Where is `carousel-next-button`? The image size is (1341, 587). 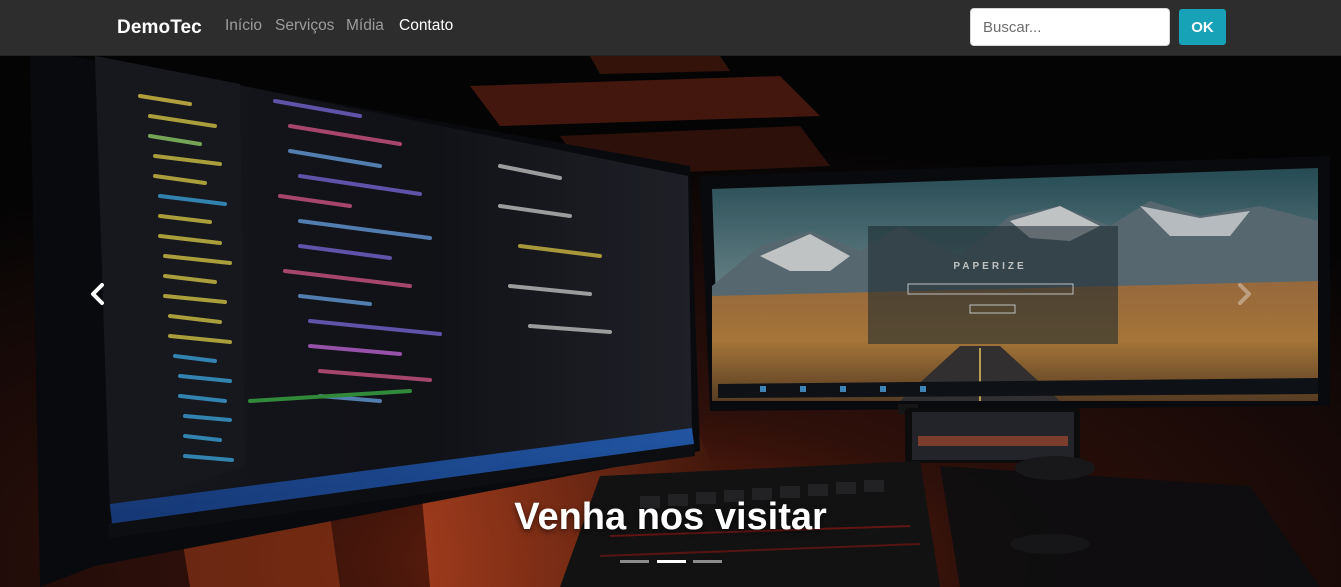 carousel-next-button is located at coordinates (1244, 294).